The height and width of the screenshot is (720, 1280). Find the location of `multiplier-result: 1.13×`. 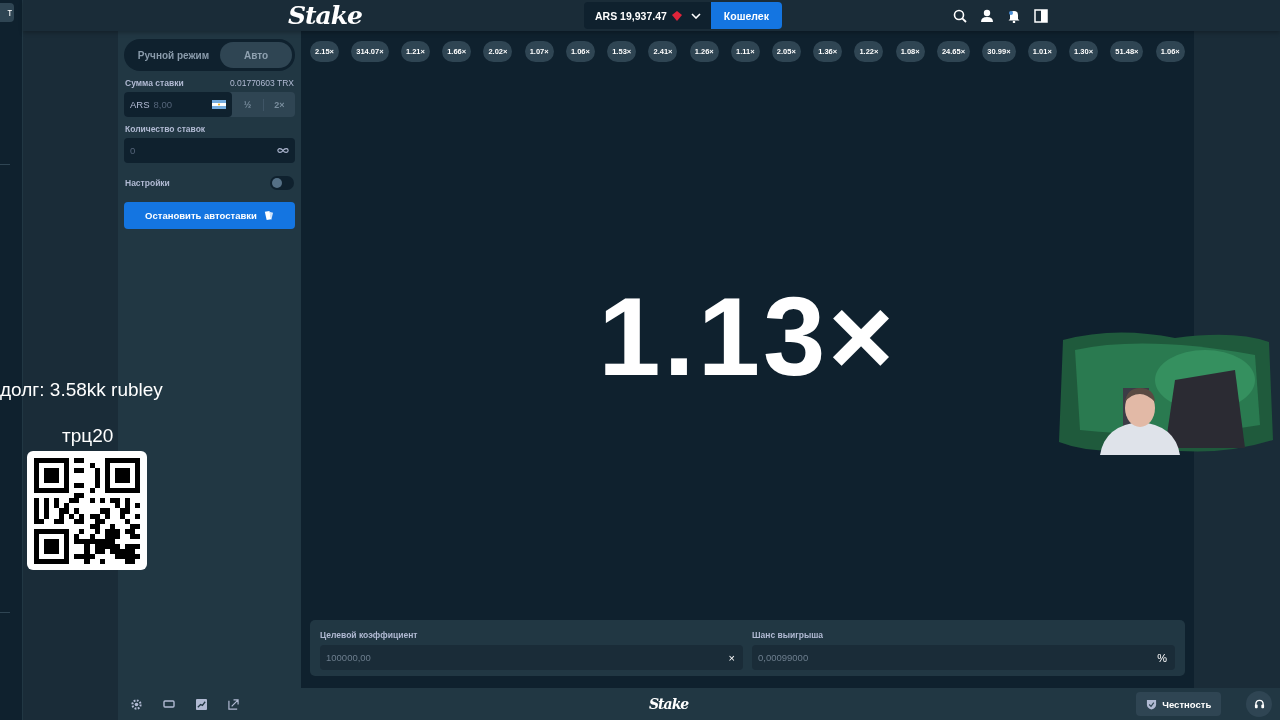

multiplier-result: 1.13× is located at coordinates (747, 336).